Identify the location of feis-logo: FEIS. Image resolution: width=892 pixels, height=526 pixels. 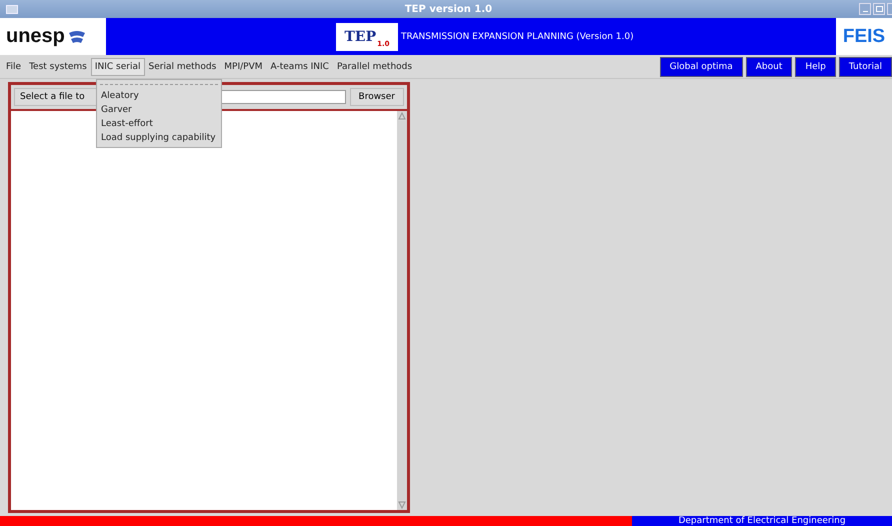
(864, 36).